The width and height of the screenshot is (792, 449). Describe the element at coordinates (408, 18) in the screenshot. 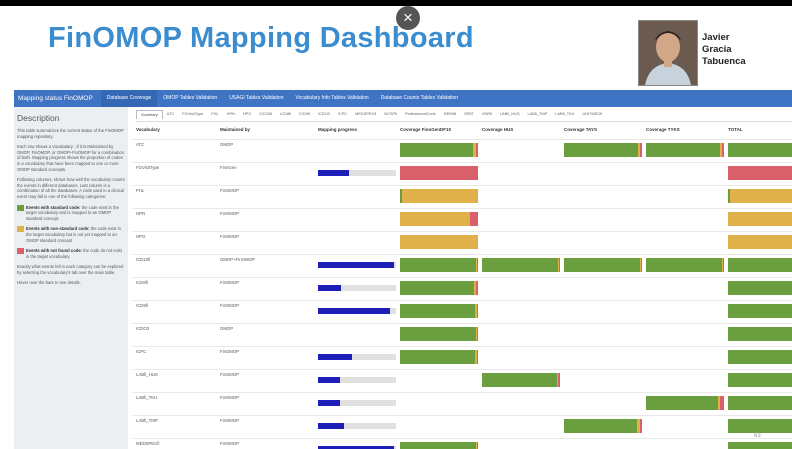

I see `close-icon: ×` at that location.